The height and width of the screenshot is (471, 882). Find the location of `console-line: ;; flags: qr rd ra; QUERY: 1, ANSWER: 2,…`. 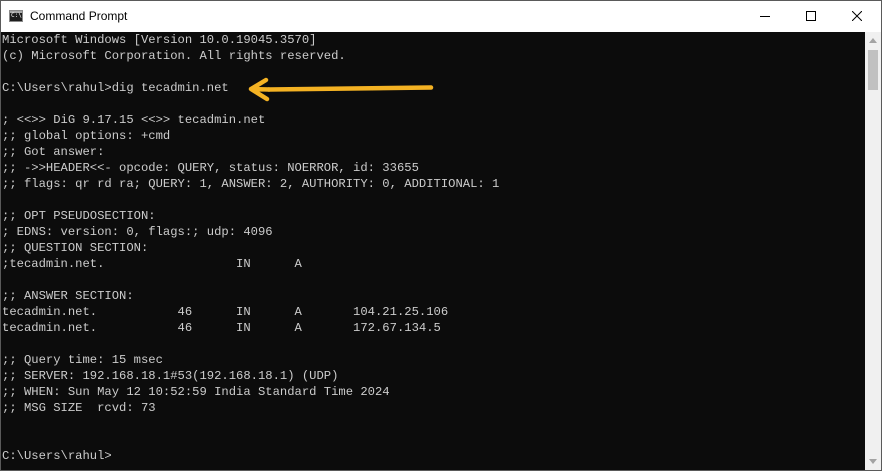

console-line: ;; flags: qr rd ra; QUERY: 1, ANSWER: 2,… is located at coordinates (251, 184).